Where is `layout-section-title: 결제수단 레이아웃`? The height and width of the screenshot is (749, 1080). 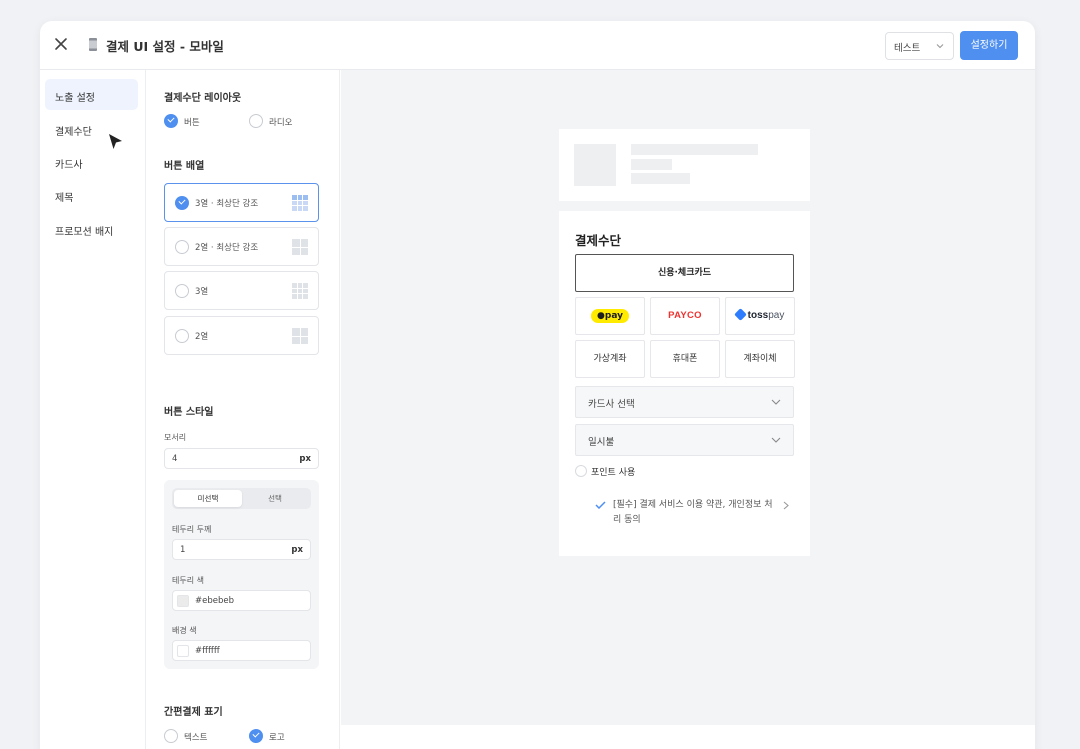
layout-section-title: 결제수단 레이아웃 is located at coordinates (203, 98).